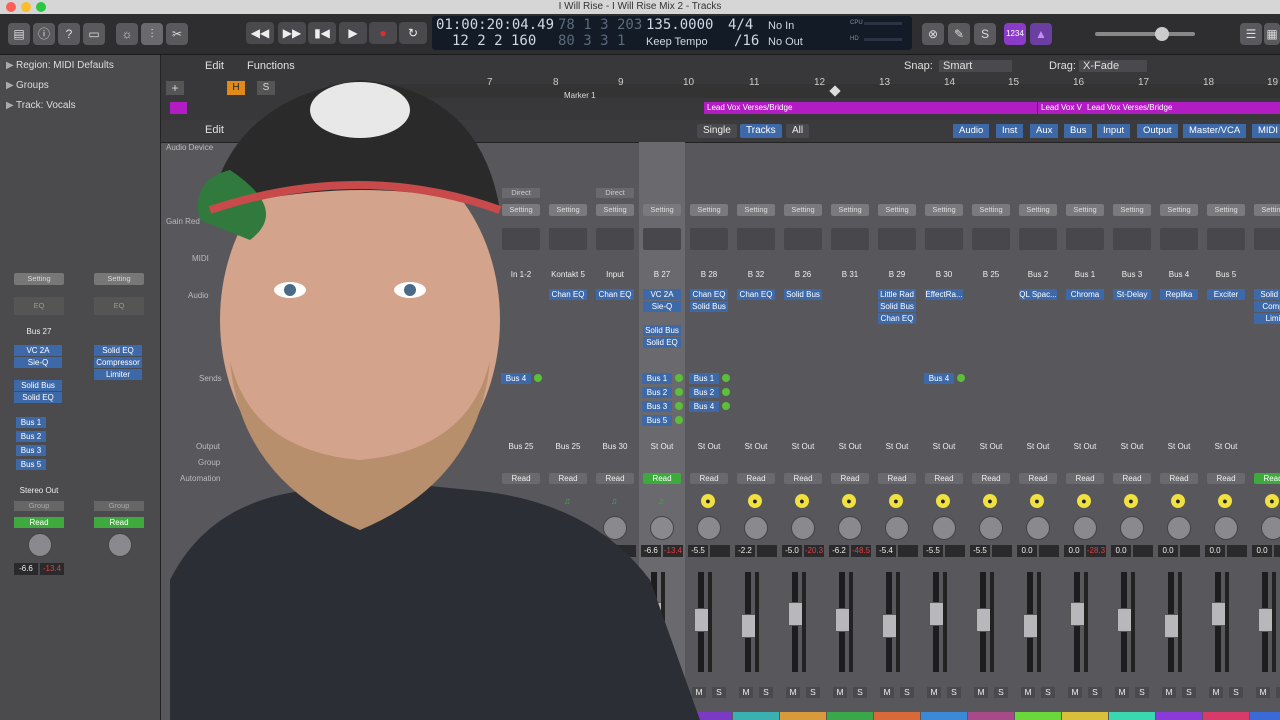 Image resolution: width=1280 pixels, height=720 pixels. Describe the element at coordinates (1085, 275) in the screenshot. I see `input-slot: Bus 1` at that location.